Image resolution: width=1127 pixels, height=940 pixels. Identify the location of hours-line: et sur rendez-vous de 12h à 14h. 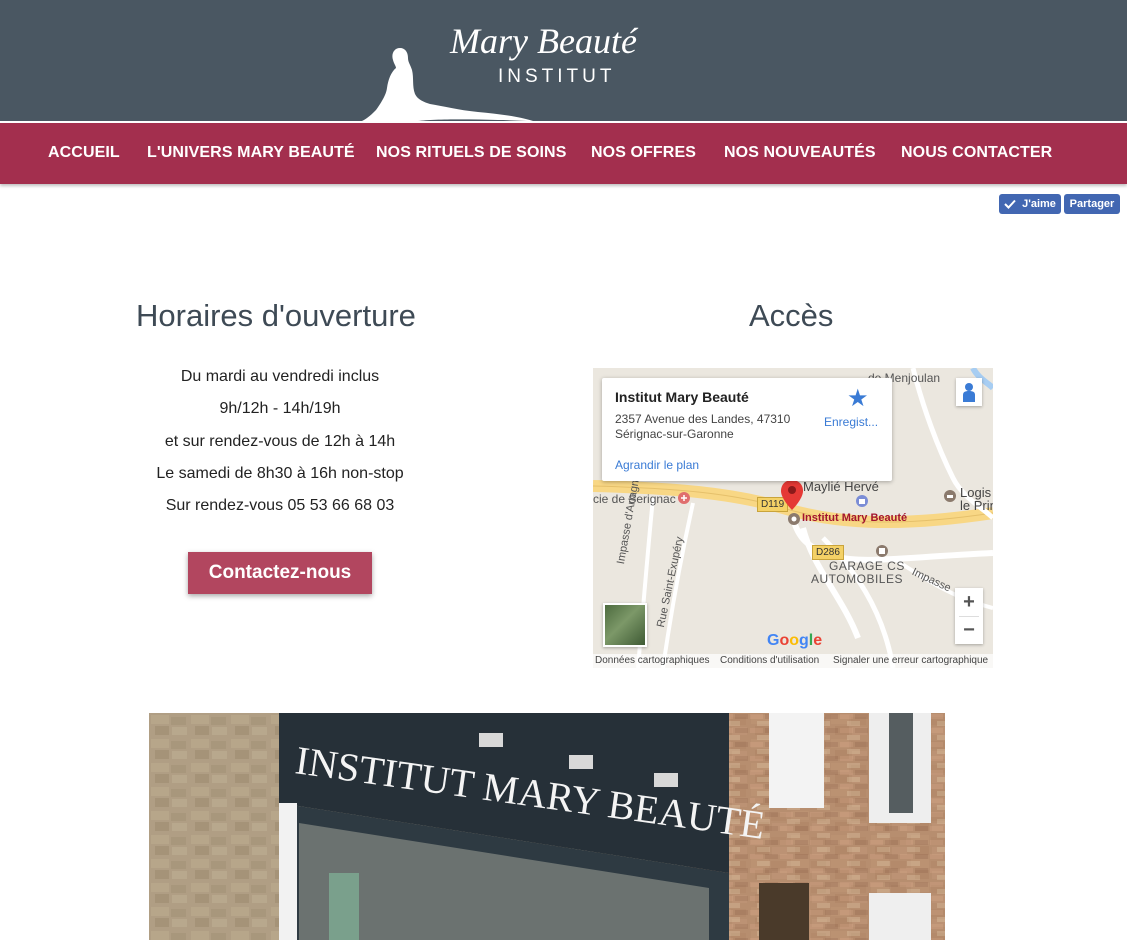
(280, 441).